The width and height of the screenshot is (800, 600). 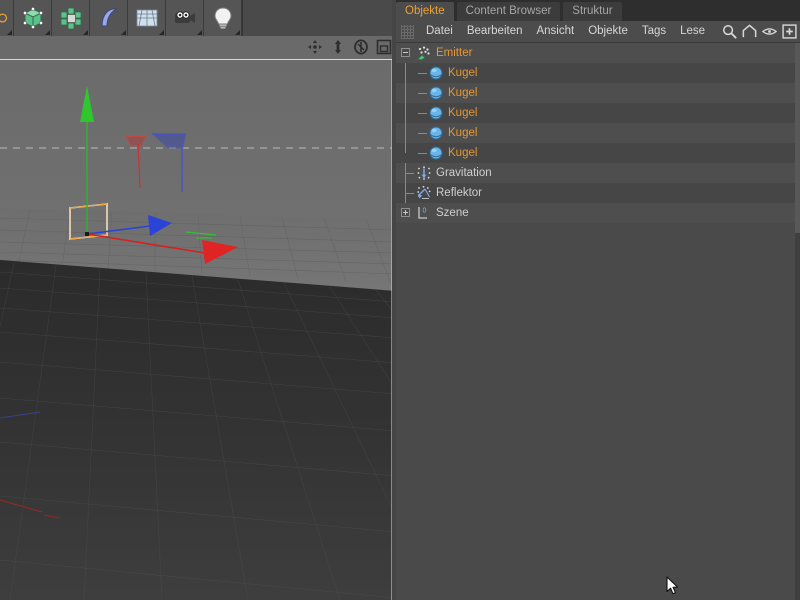 What do you see at coordinates (405, 212) in the screenshot?
I see `expander-szene` at bounding box center [405, 212].